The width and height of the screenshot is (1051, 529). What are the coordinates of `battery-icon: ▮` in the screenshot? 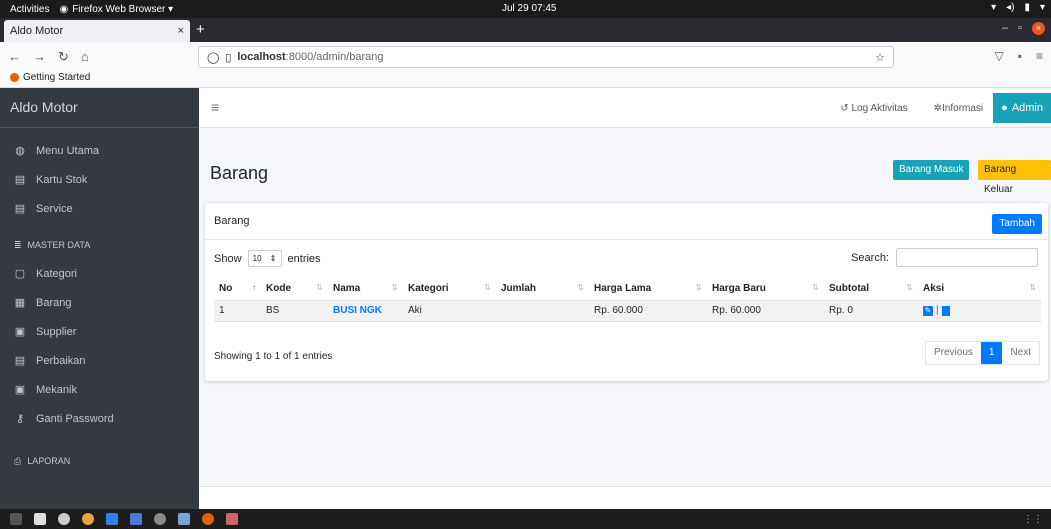 It's located at (1027, 7).